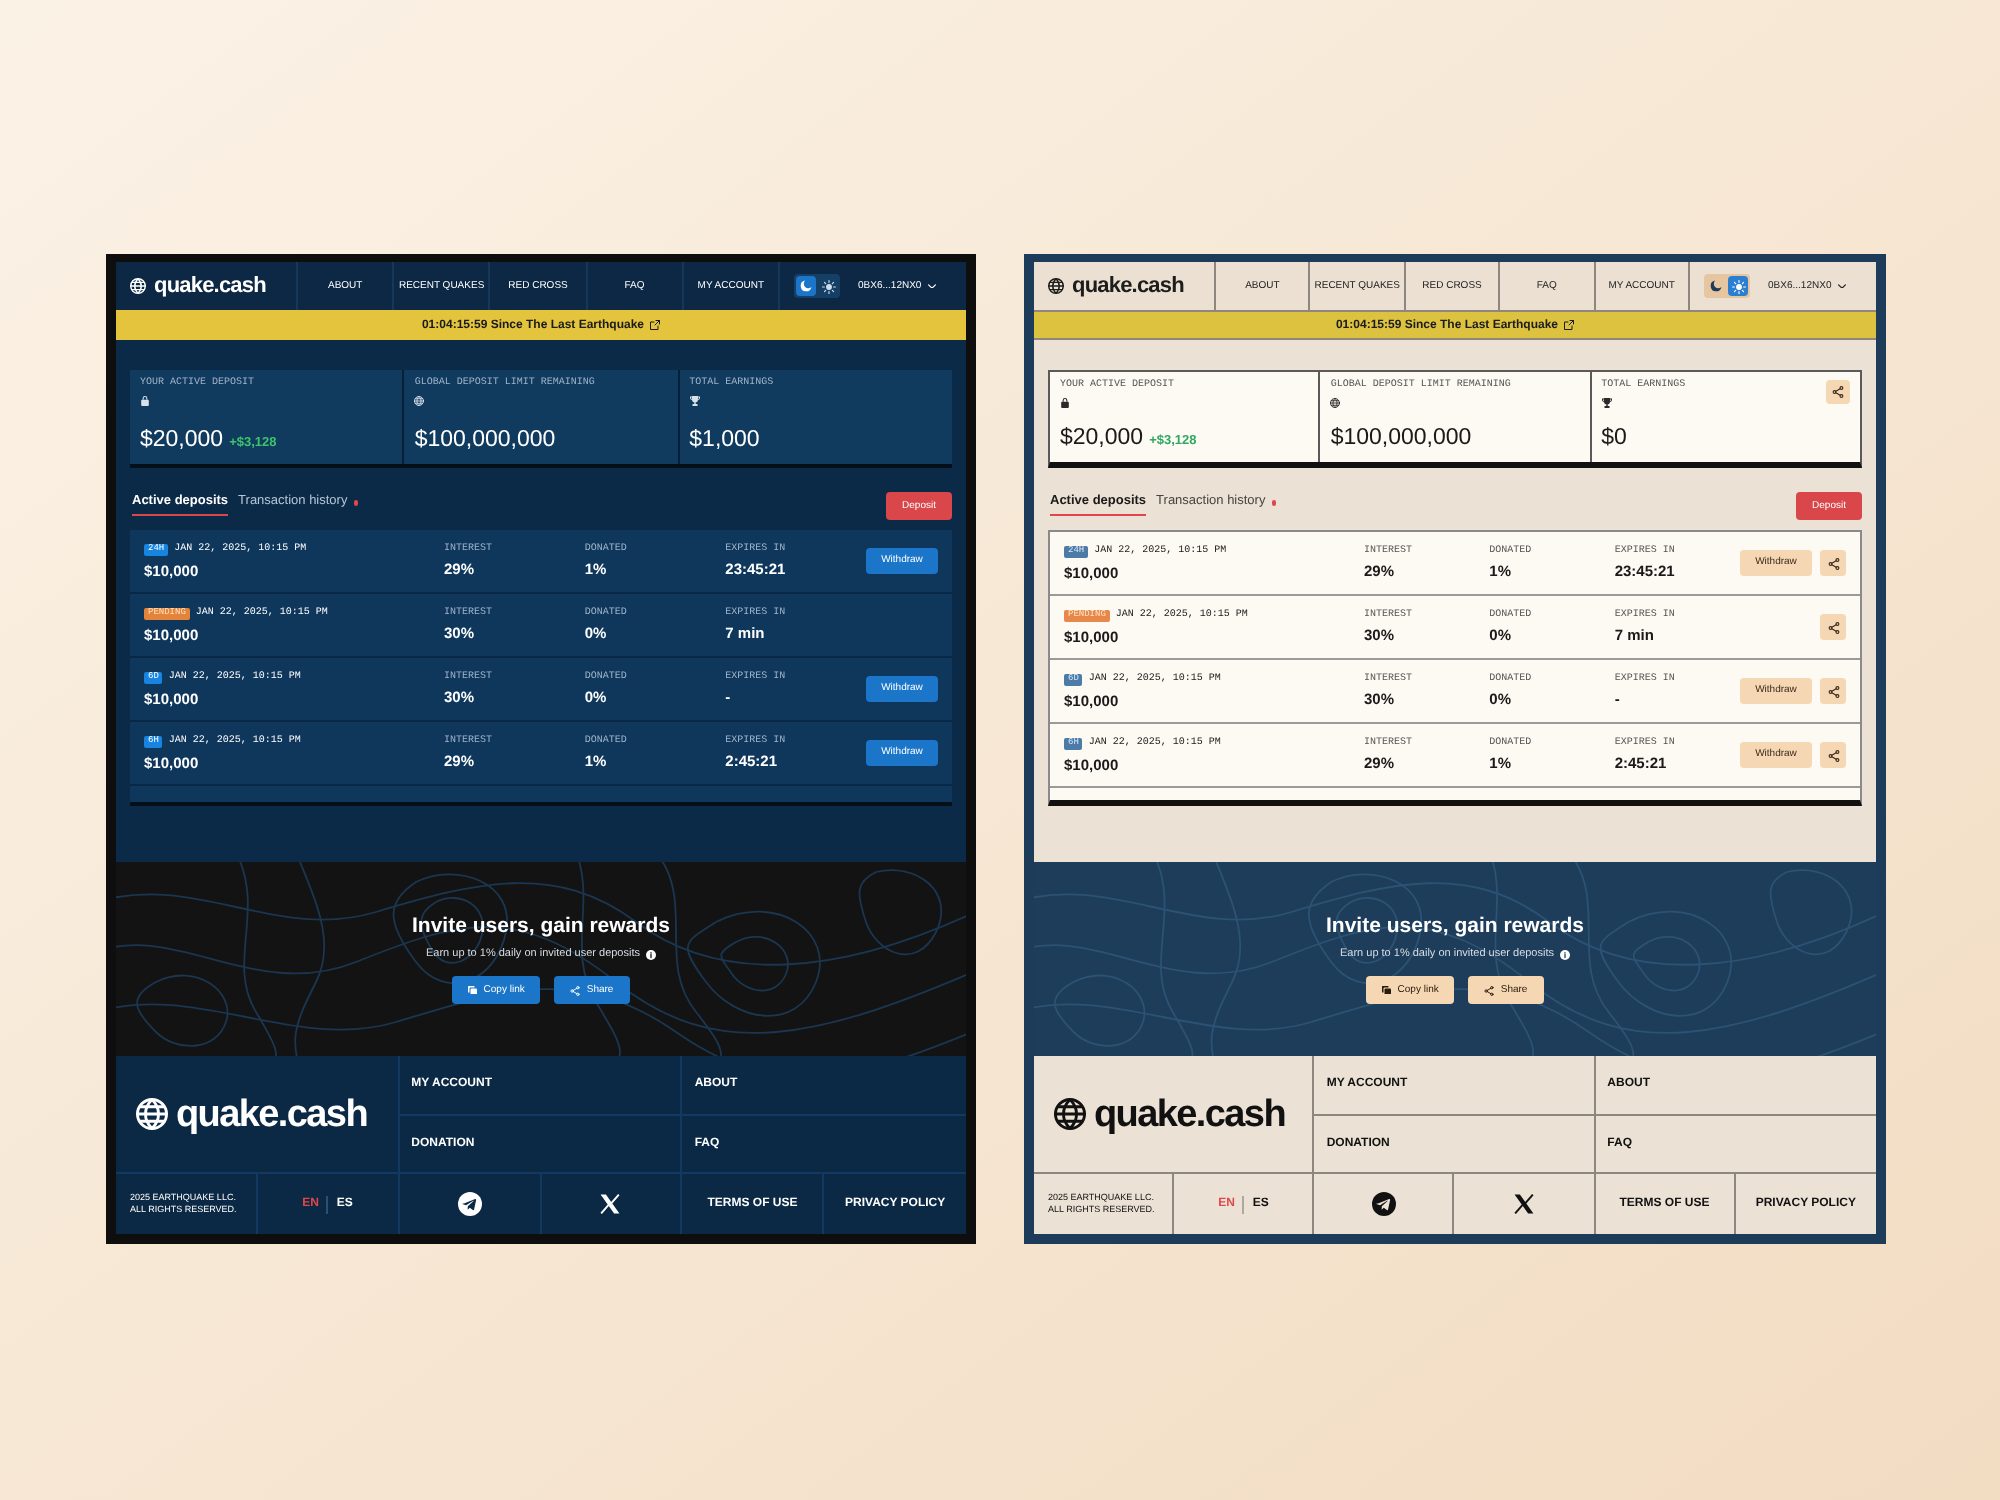 Image resolution: width=2000 pixels, height=1500 pixels. What do you see at coordinates (1524, 1204) in the screenshot?
I see `x-logo-icon` at bounding box center [1524, 1204].